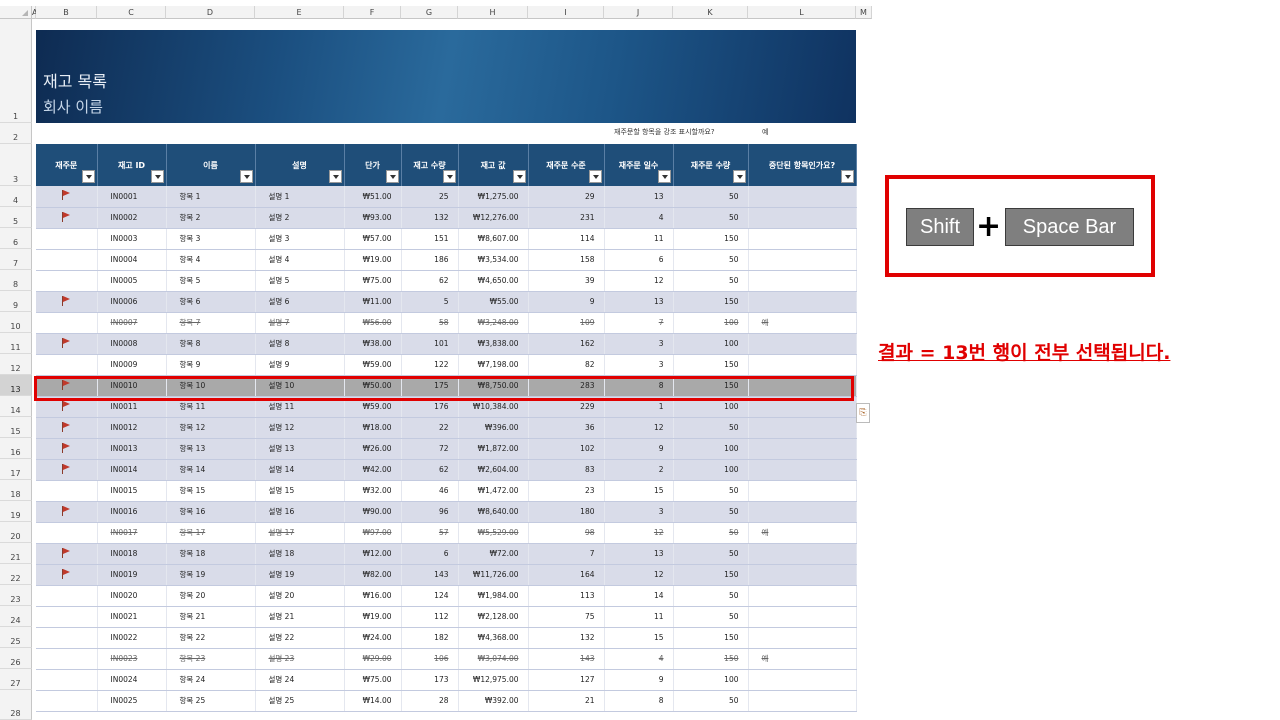 The image size is (1280, 720). What do you see at coordinates (566, 638) in the screenshot?
I see `cell-level: 132` at bounding box center [566, 638].